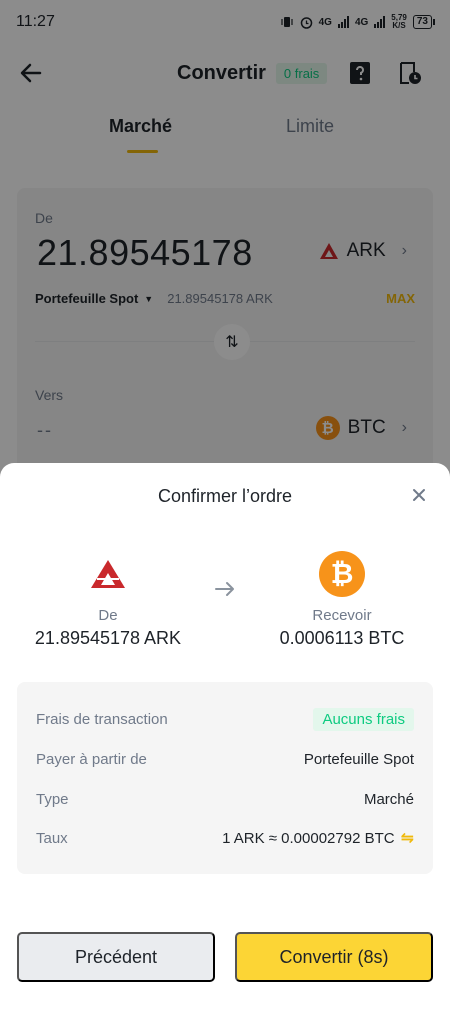  Describe the element at coordinates (108, 574) in the screenshot. I see `ark-icon` at that location.